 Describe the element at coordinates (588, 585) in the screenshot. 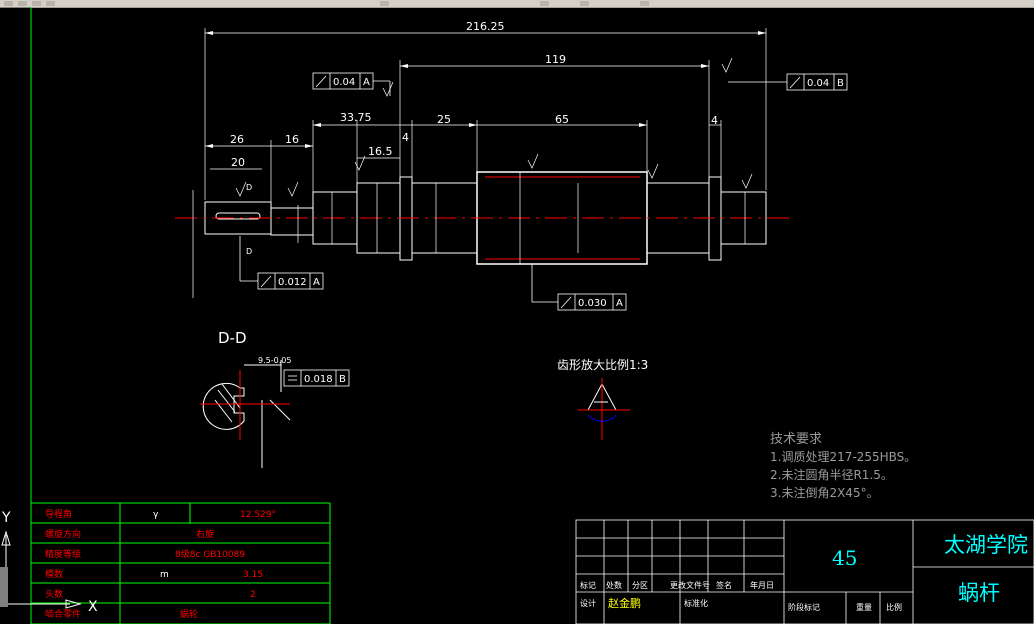

I see `tb-header: 标记` at that location.